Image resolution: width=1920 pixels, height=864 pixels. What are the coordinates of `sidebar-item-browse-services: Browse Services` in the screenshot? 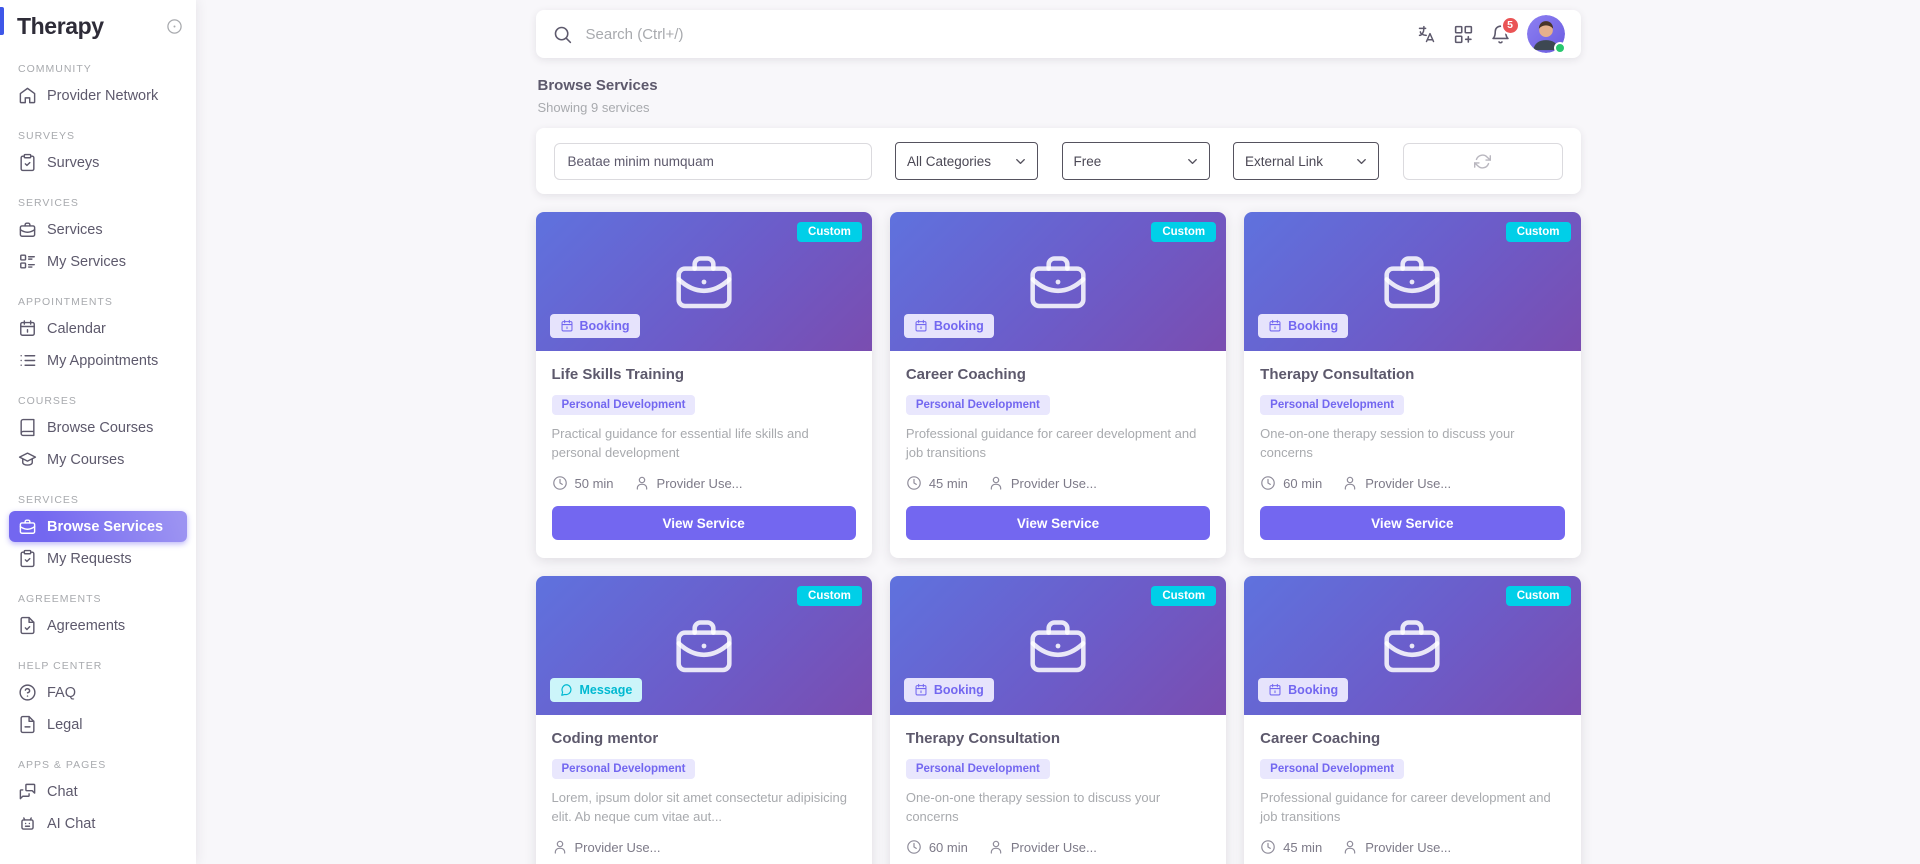 It's located at (98, 526).